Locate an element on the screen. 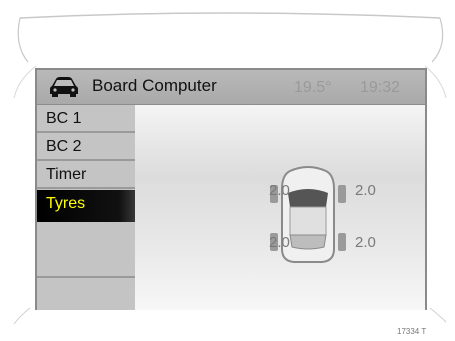  tyre-rear-right-pressure: 2.0 is located at coordinates (365, 242).